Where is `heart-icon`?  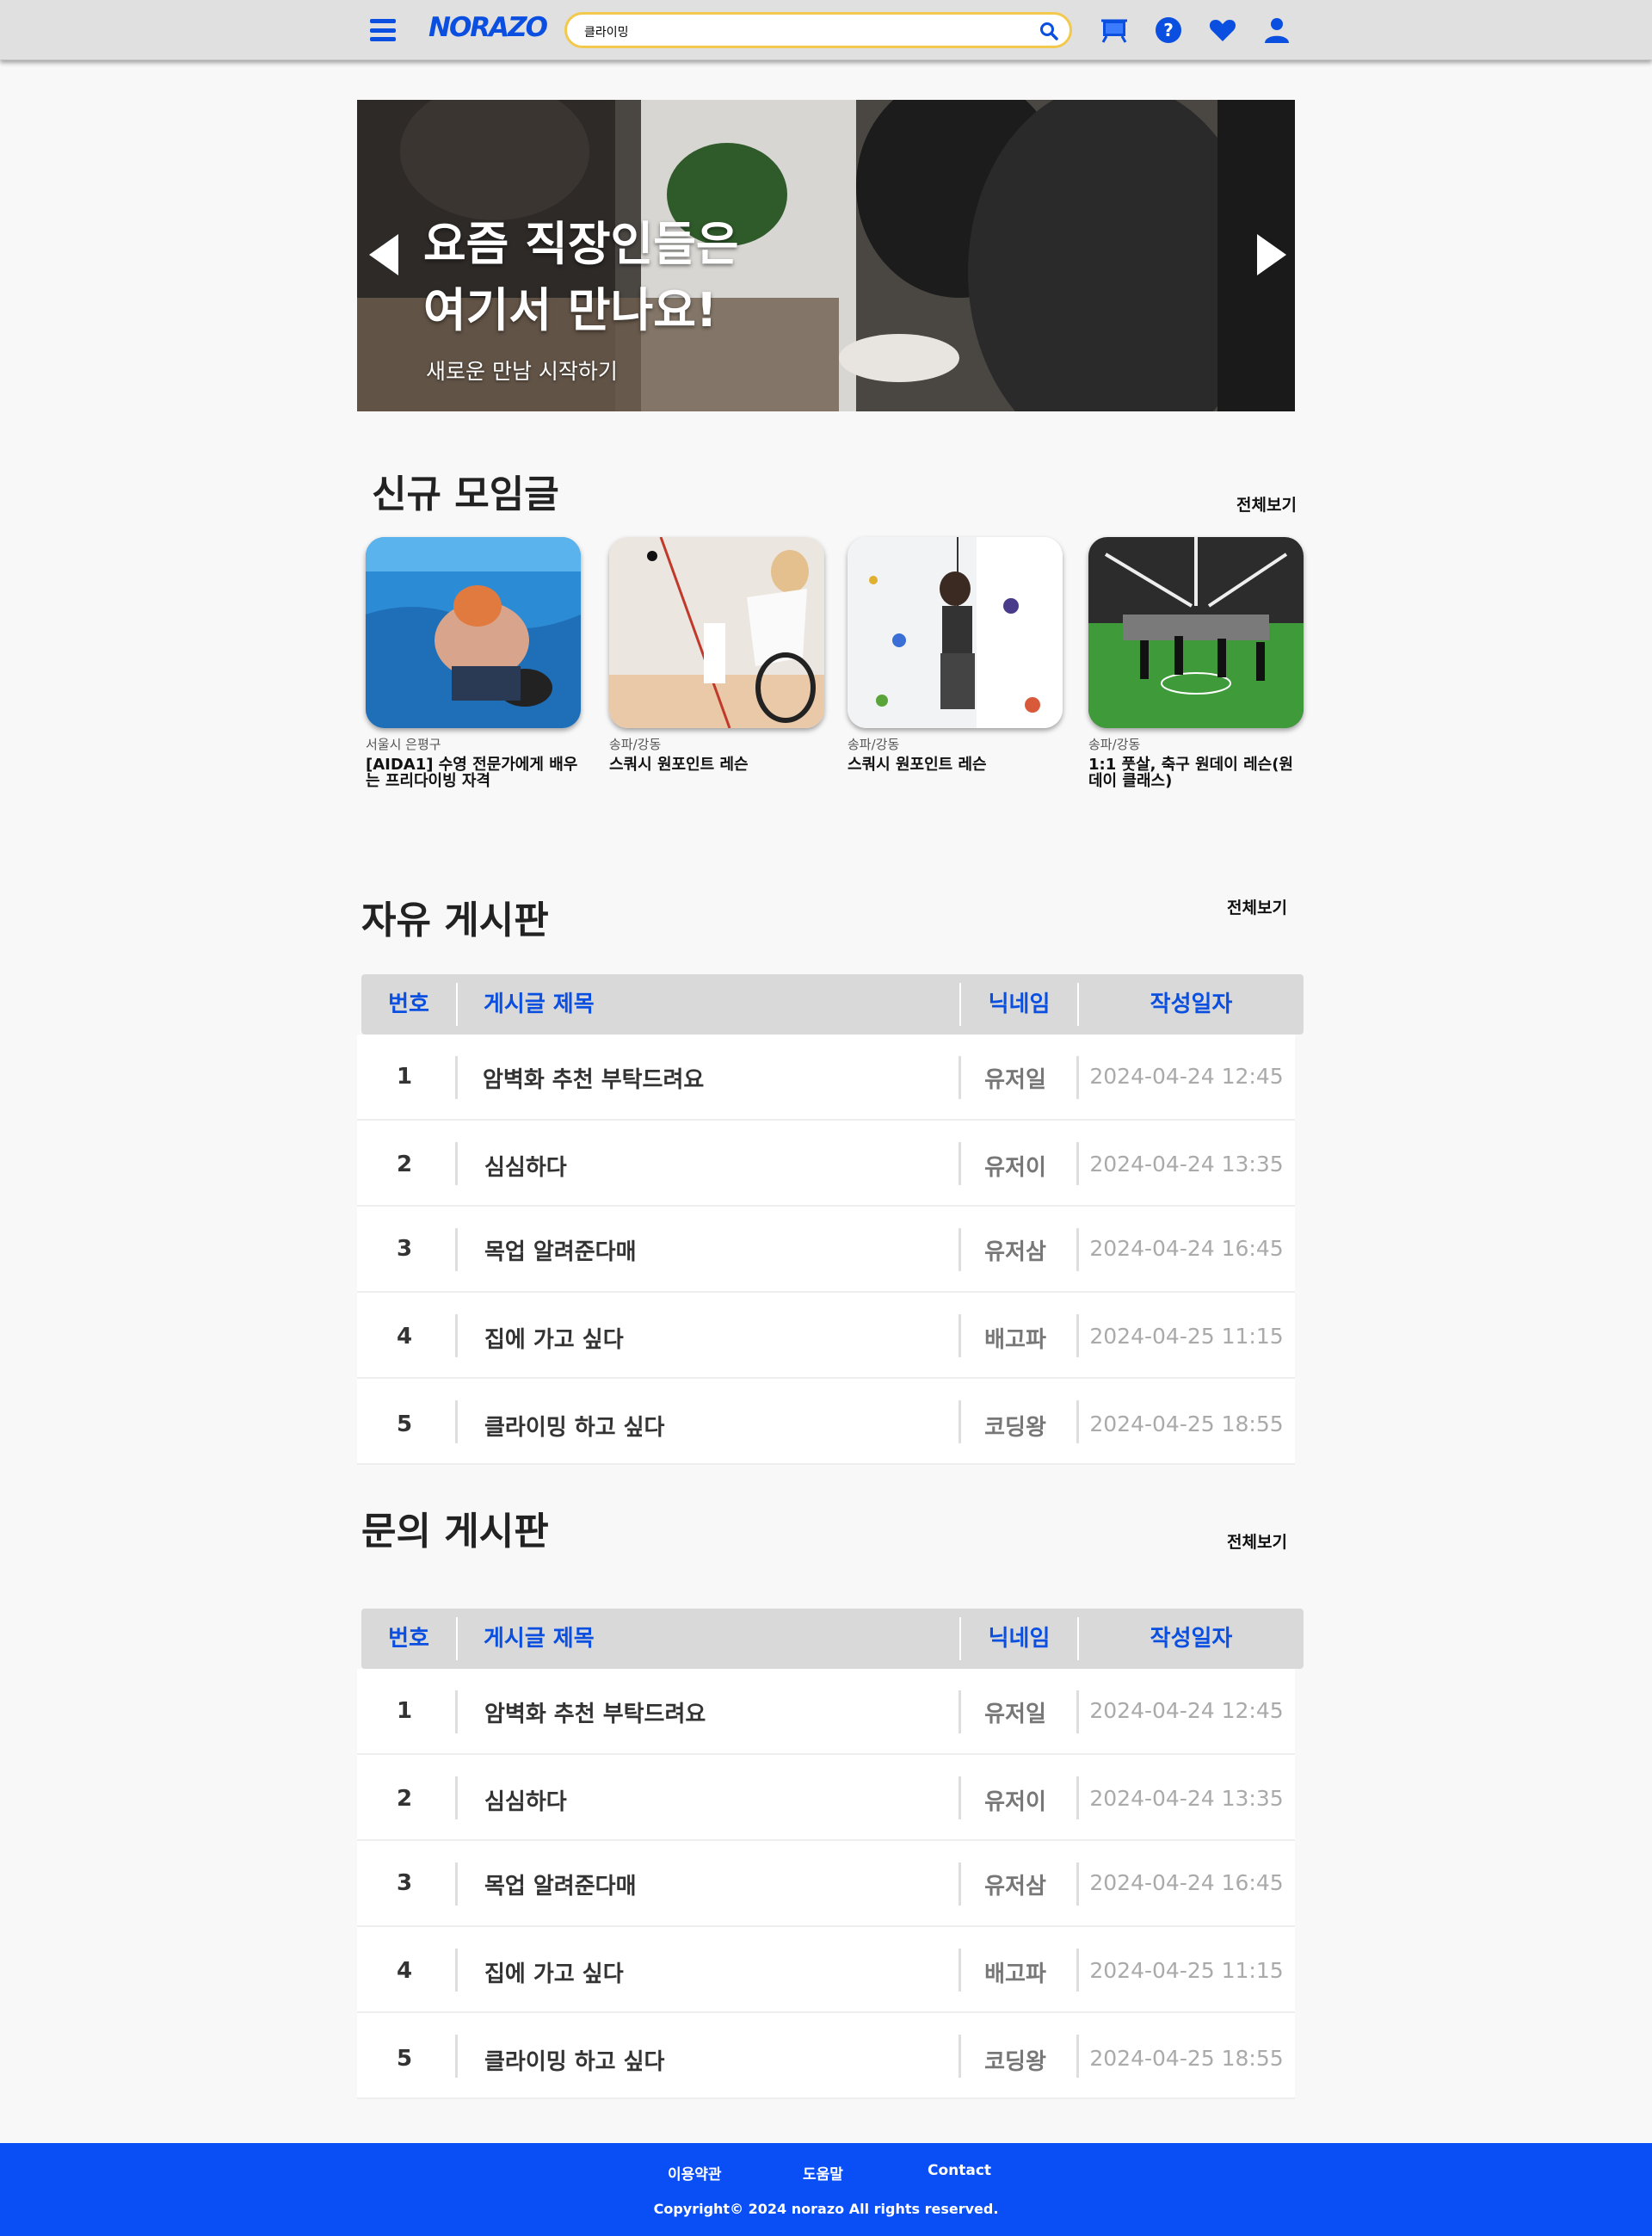
heart-icon is located at coordinates (1222, 30).